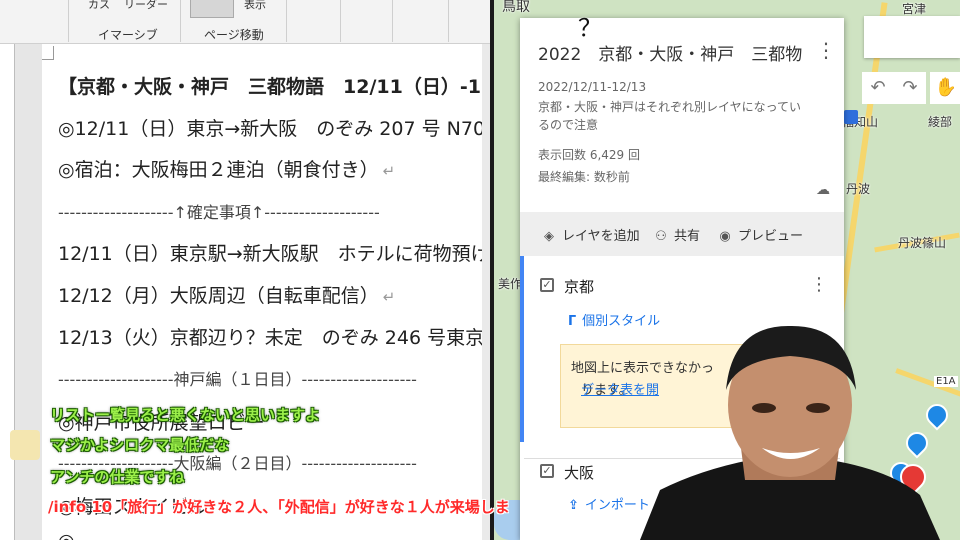 This screenshot has width=960, height=540. What do you see at coordinates (590, 28) in the screenshot?
I see `question-mark: ？` at bounding box center [590, 28].